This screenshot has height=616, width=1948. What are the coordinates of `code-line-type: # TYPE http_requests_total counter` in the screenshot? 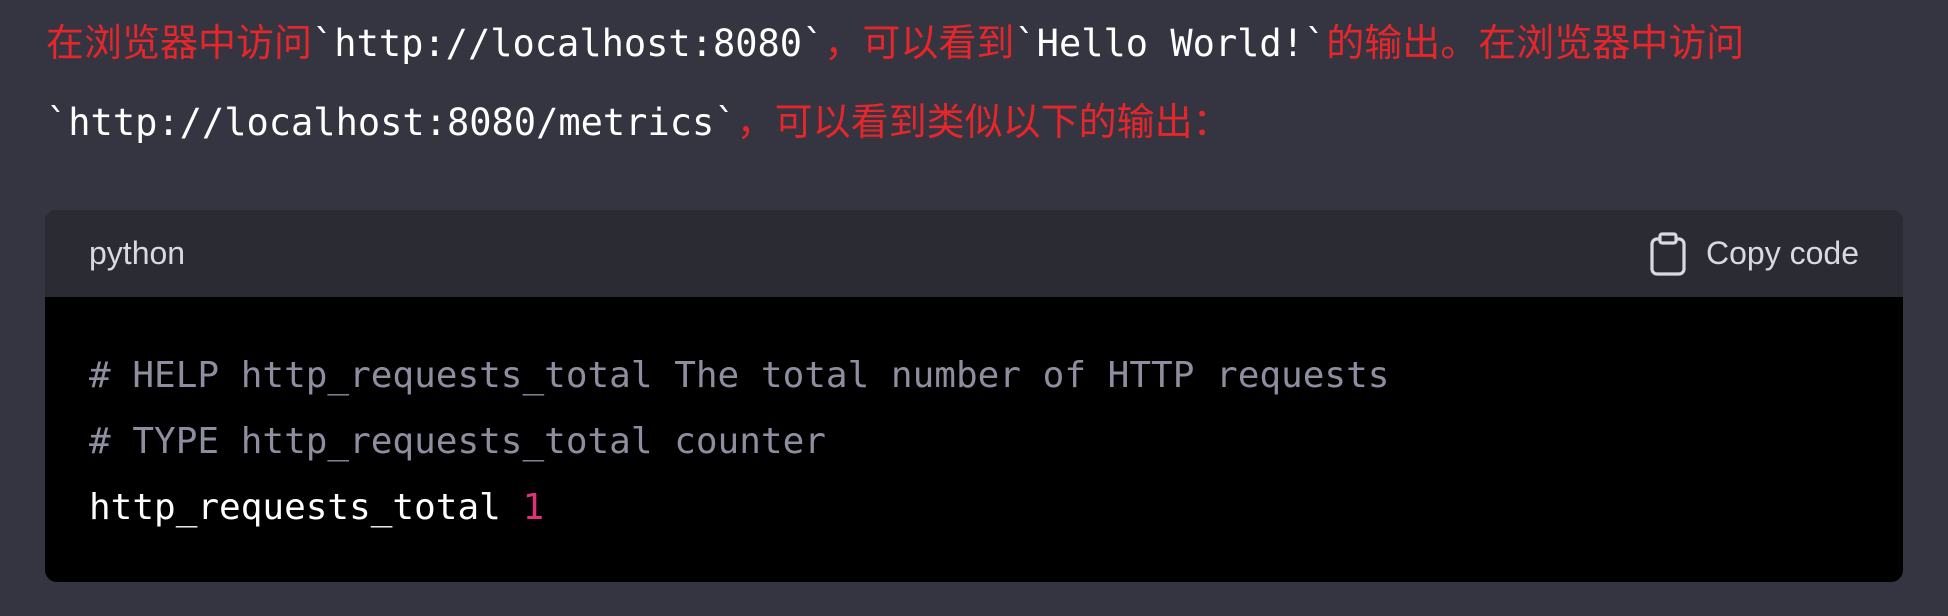 It's located at (457, 441).